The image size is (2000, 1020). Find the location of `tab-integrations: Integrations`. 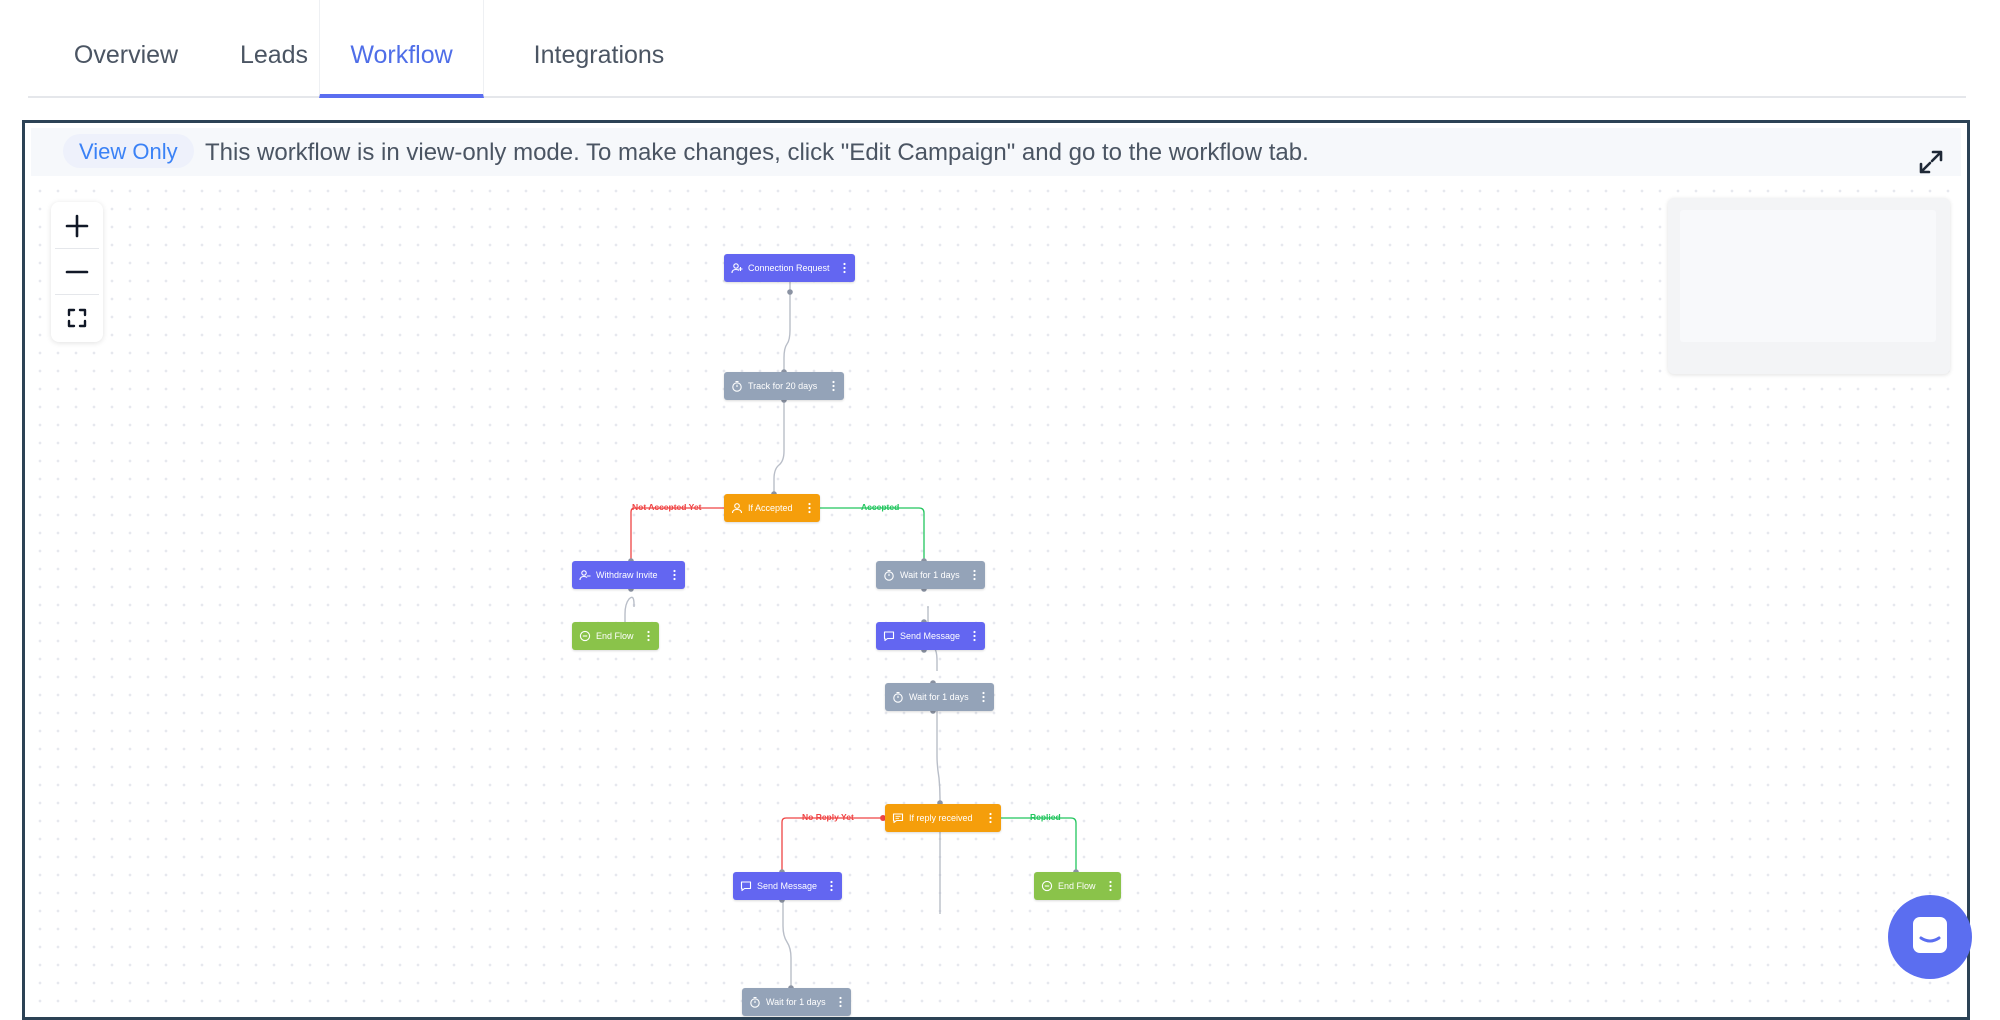

tab-integrations: Integrations is located at coordinates (599, 48).